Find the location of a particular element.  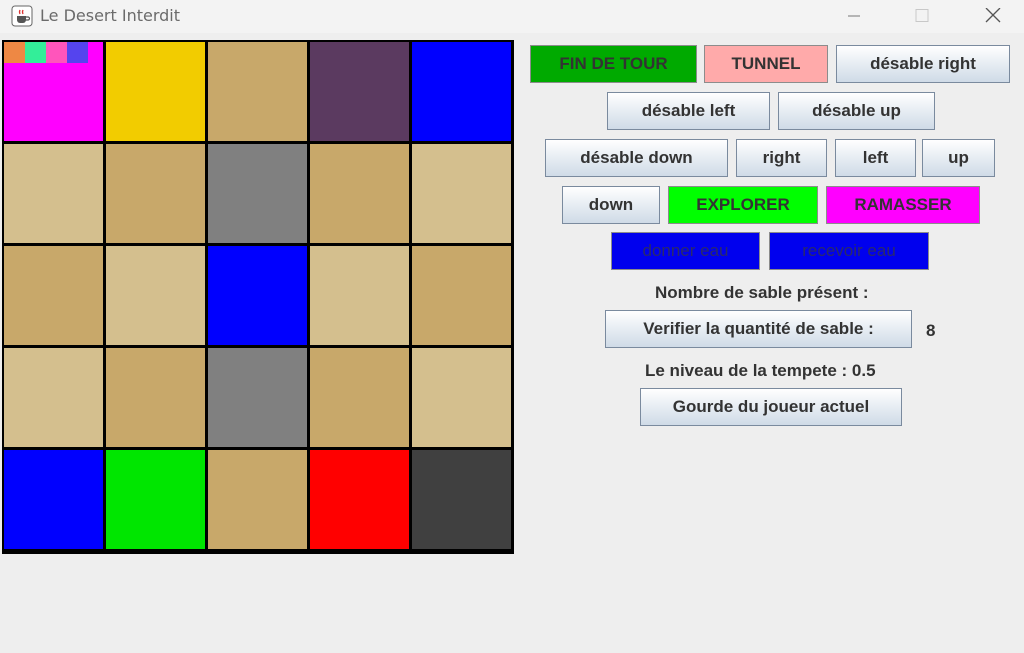

sable-count-value: 8 is located at coordinates (931, 330).